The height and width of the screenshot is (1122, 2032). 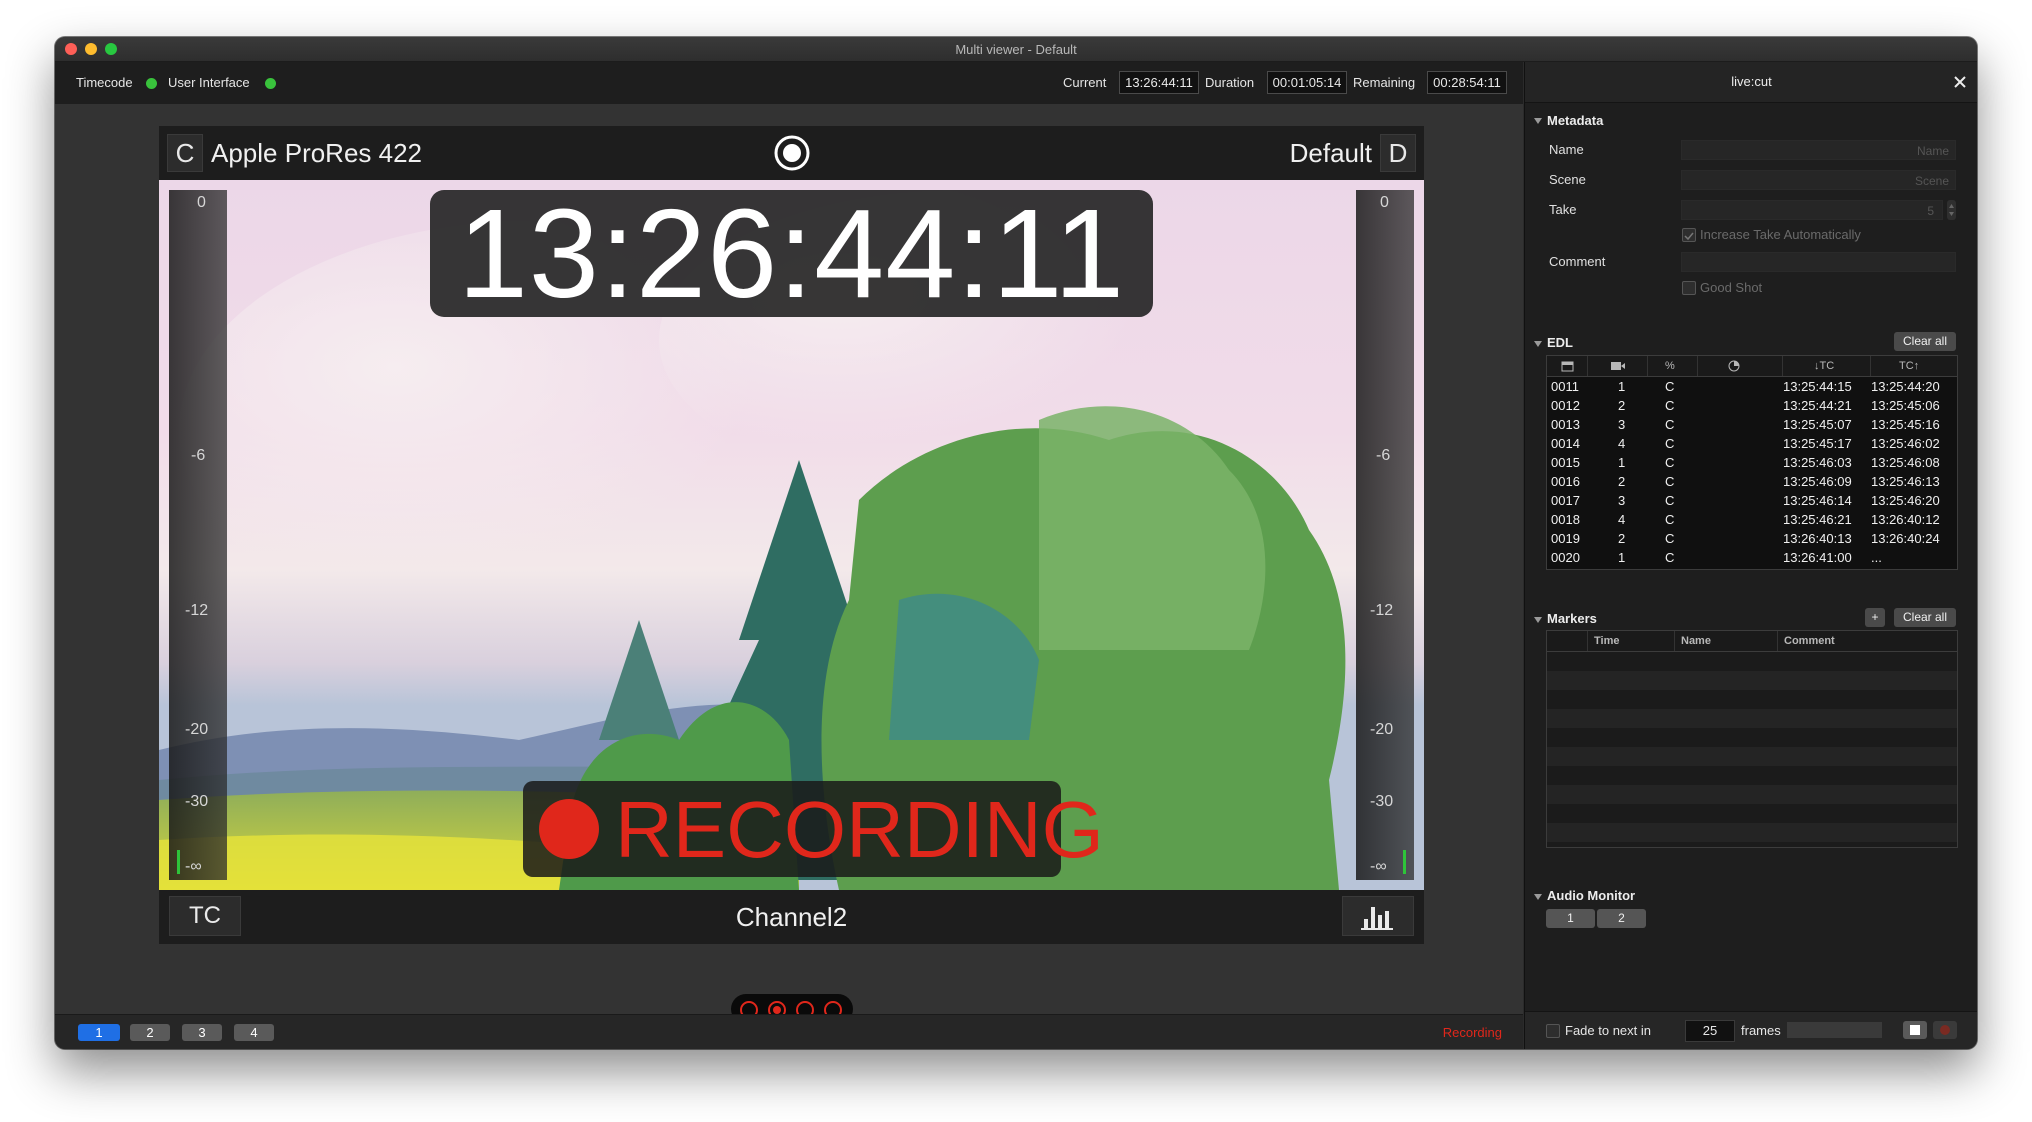 I want to click on table-row: 0019 2 C 13:26:40:13 13:26:40:24, so click(x=1752, y=539).